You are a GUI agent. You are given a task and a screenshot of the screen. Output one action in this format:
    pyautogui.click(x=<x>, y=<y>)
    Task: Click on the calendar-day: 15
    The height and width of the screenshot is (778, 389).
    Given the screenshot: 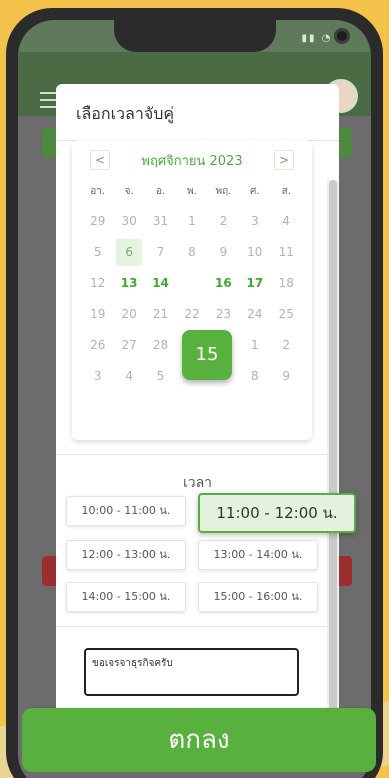 What is the action you would take?
    pyautogui.click(x=191, y=283)
    